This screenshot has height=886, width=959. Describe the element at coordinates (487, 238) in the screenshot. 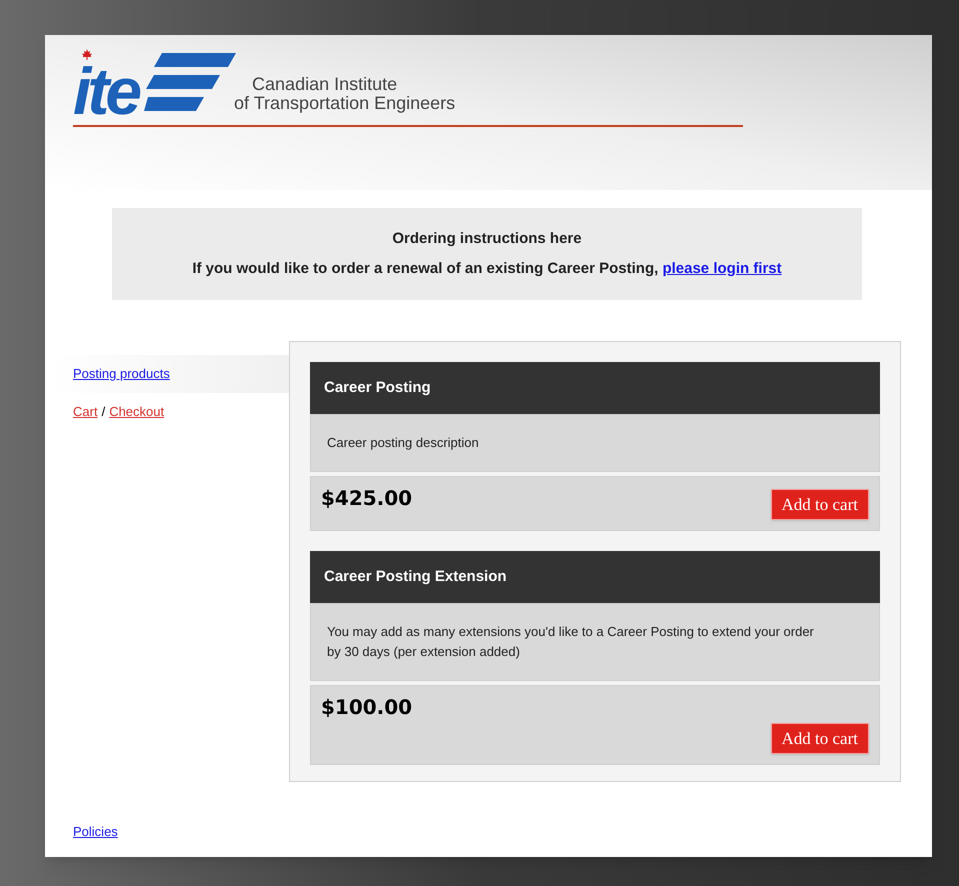

I see `notice-title: Ordering instructions here` at that location.